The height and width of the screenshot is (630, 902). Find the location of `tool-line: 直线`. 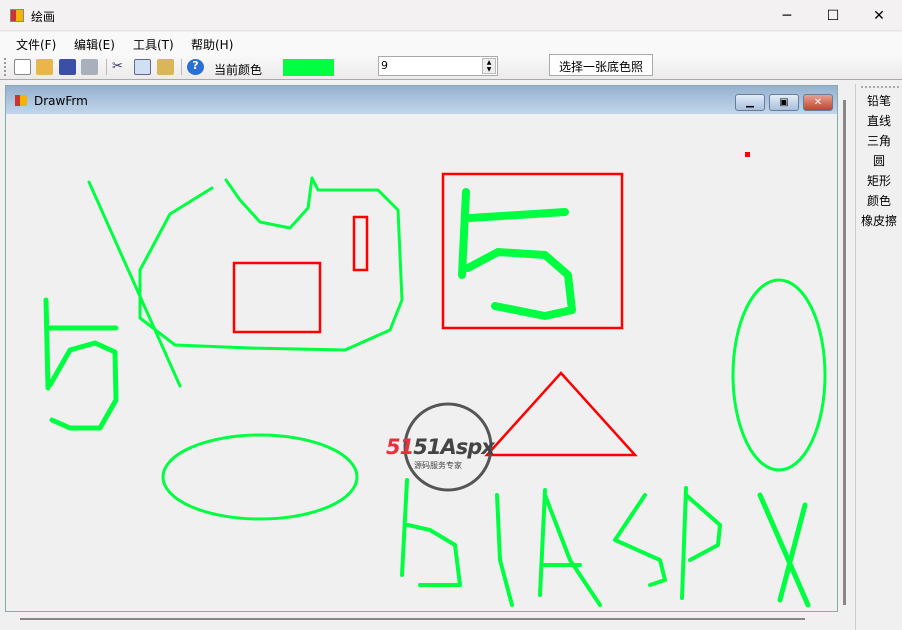

tool-line: 直线 is located at coordinates (879, 120).